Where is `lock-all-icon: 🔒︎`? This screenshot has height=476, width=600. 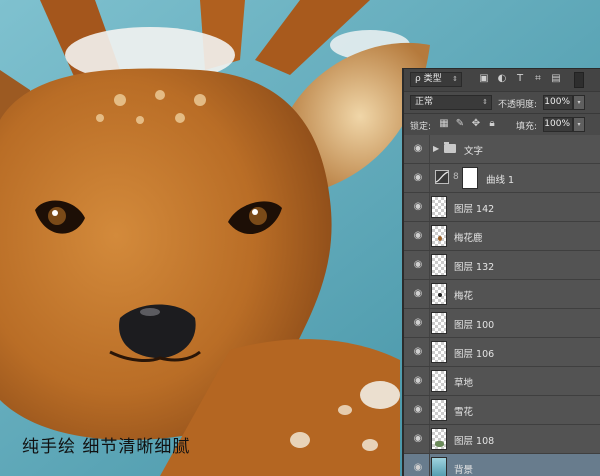 lock-all-icon: 🔒︎ is located at coordinates (492, 124).